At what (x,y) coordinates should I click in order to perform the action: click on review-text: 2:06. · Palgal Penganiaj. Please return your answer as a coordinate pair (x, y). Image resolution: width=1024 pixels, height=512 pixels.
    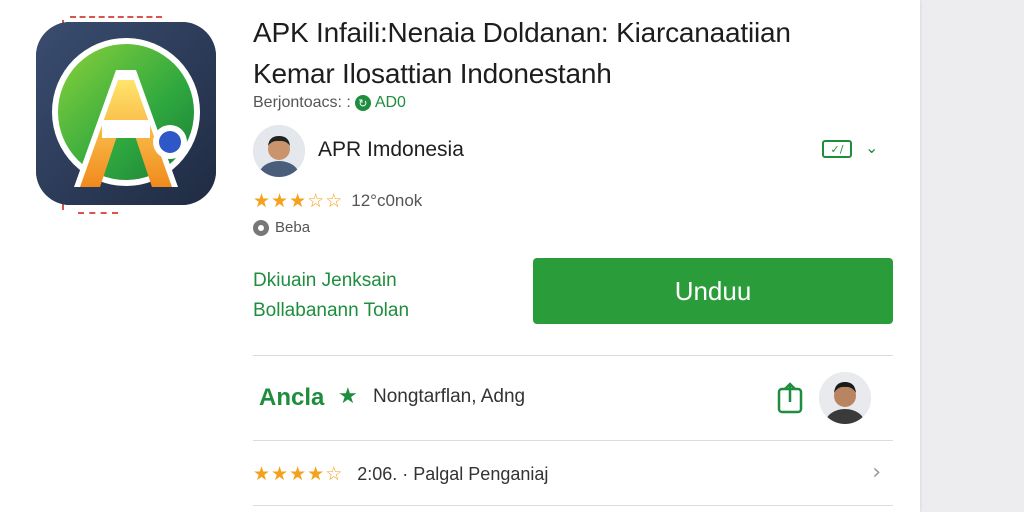
    Looking at the image, I should click on (453, 473).